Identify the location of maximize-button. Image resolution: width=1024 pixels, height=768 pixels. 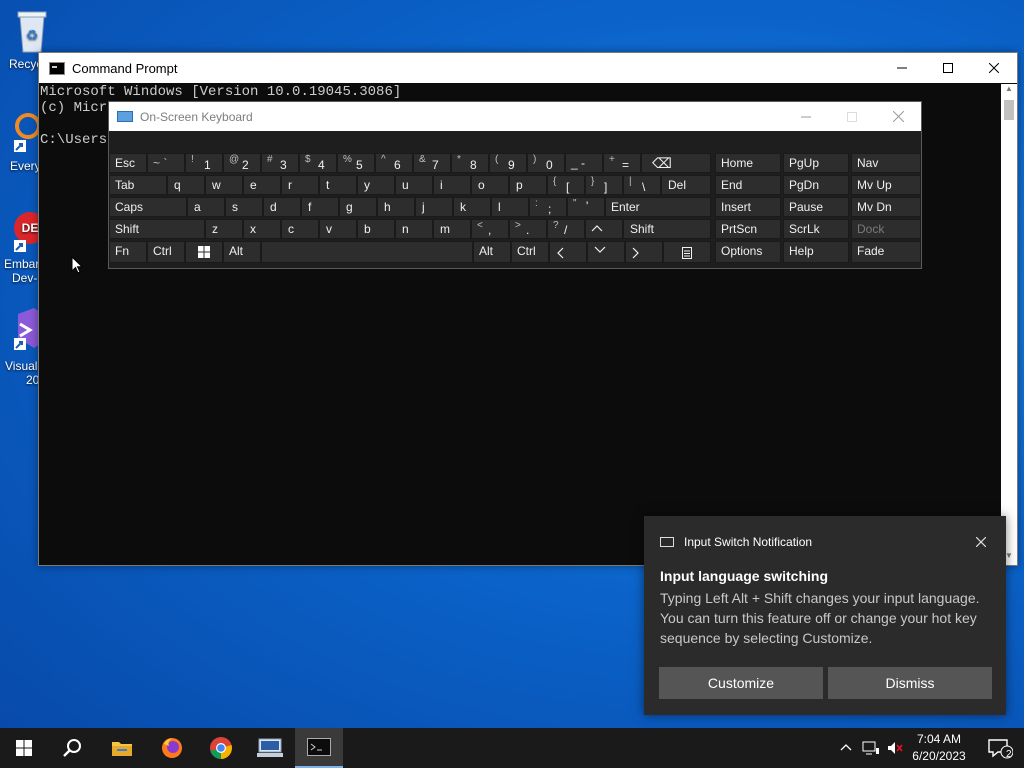
(948, 68).